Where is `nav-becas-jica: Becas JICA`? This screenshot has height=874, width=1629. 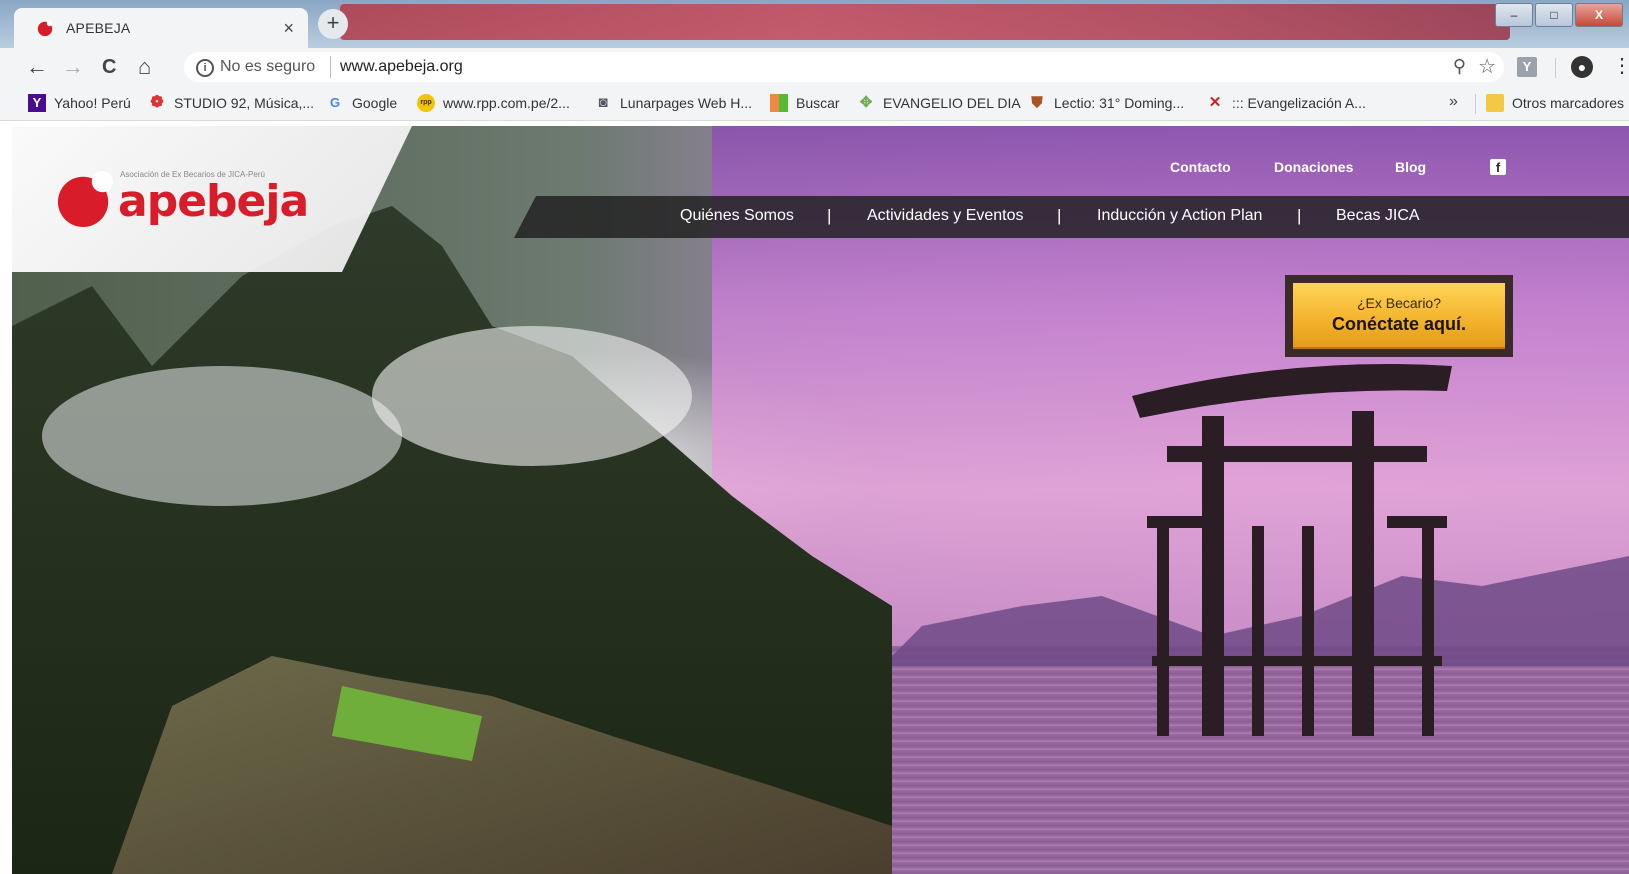
nav-becas-jica: Becas JICA is located at coordinates (1378, 216).